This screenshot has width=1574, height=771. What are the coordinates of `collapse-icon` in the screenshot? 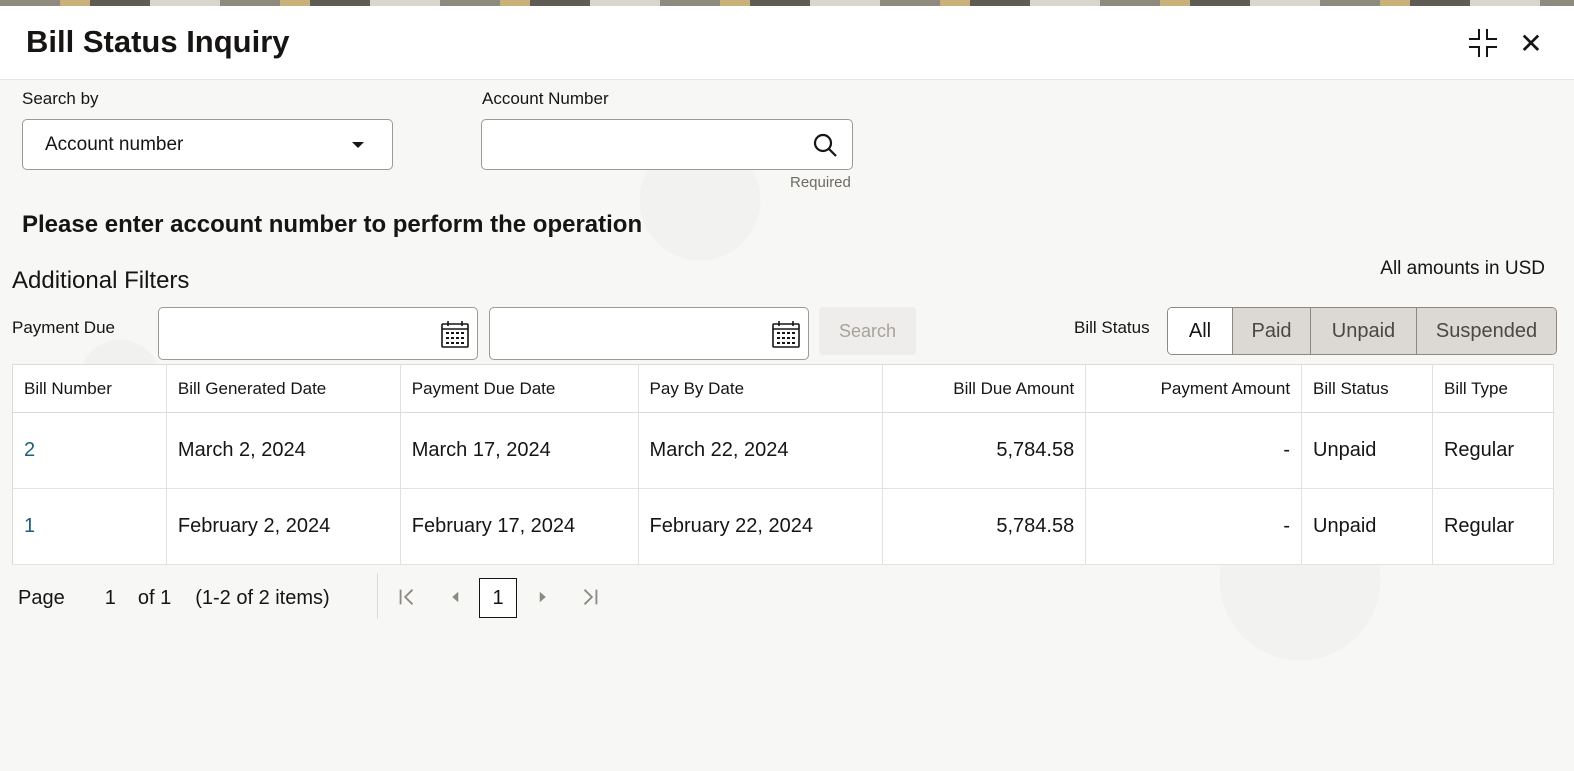 It's located at (1483, 43).